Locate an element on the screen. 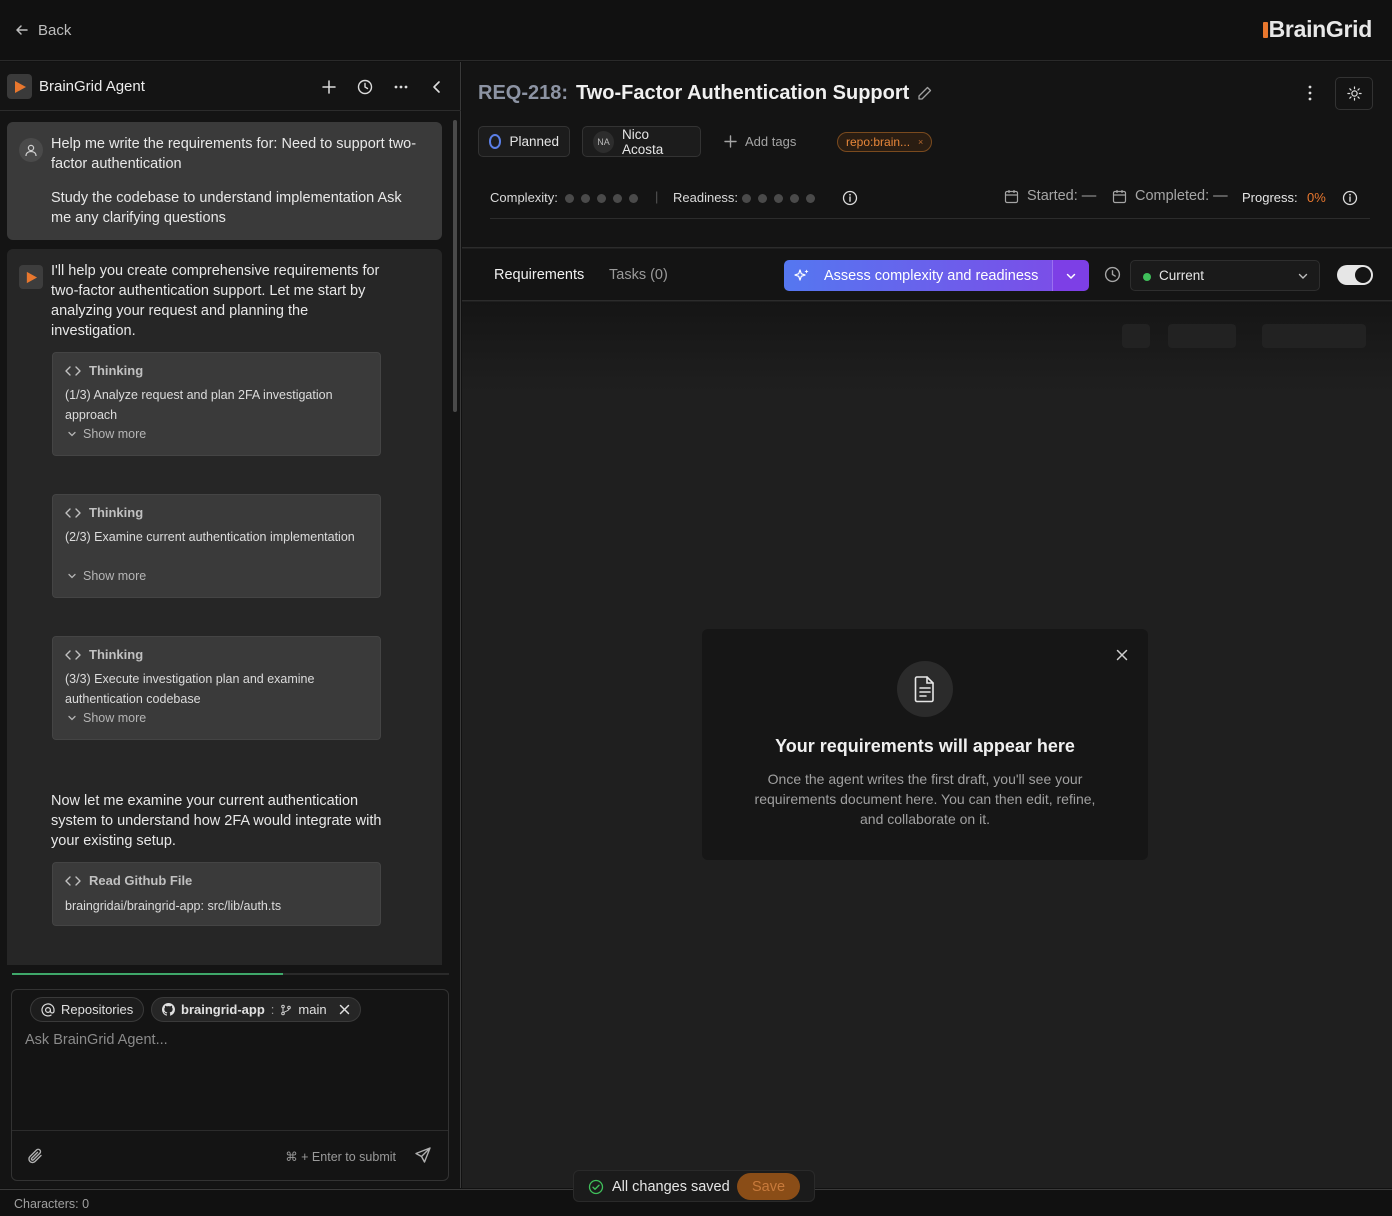 The width and height of the screenshot is (1392, 1216). complexity-rating is located at coordinates (601, 198).